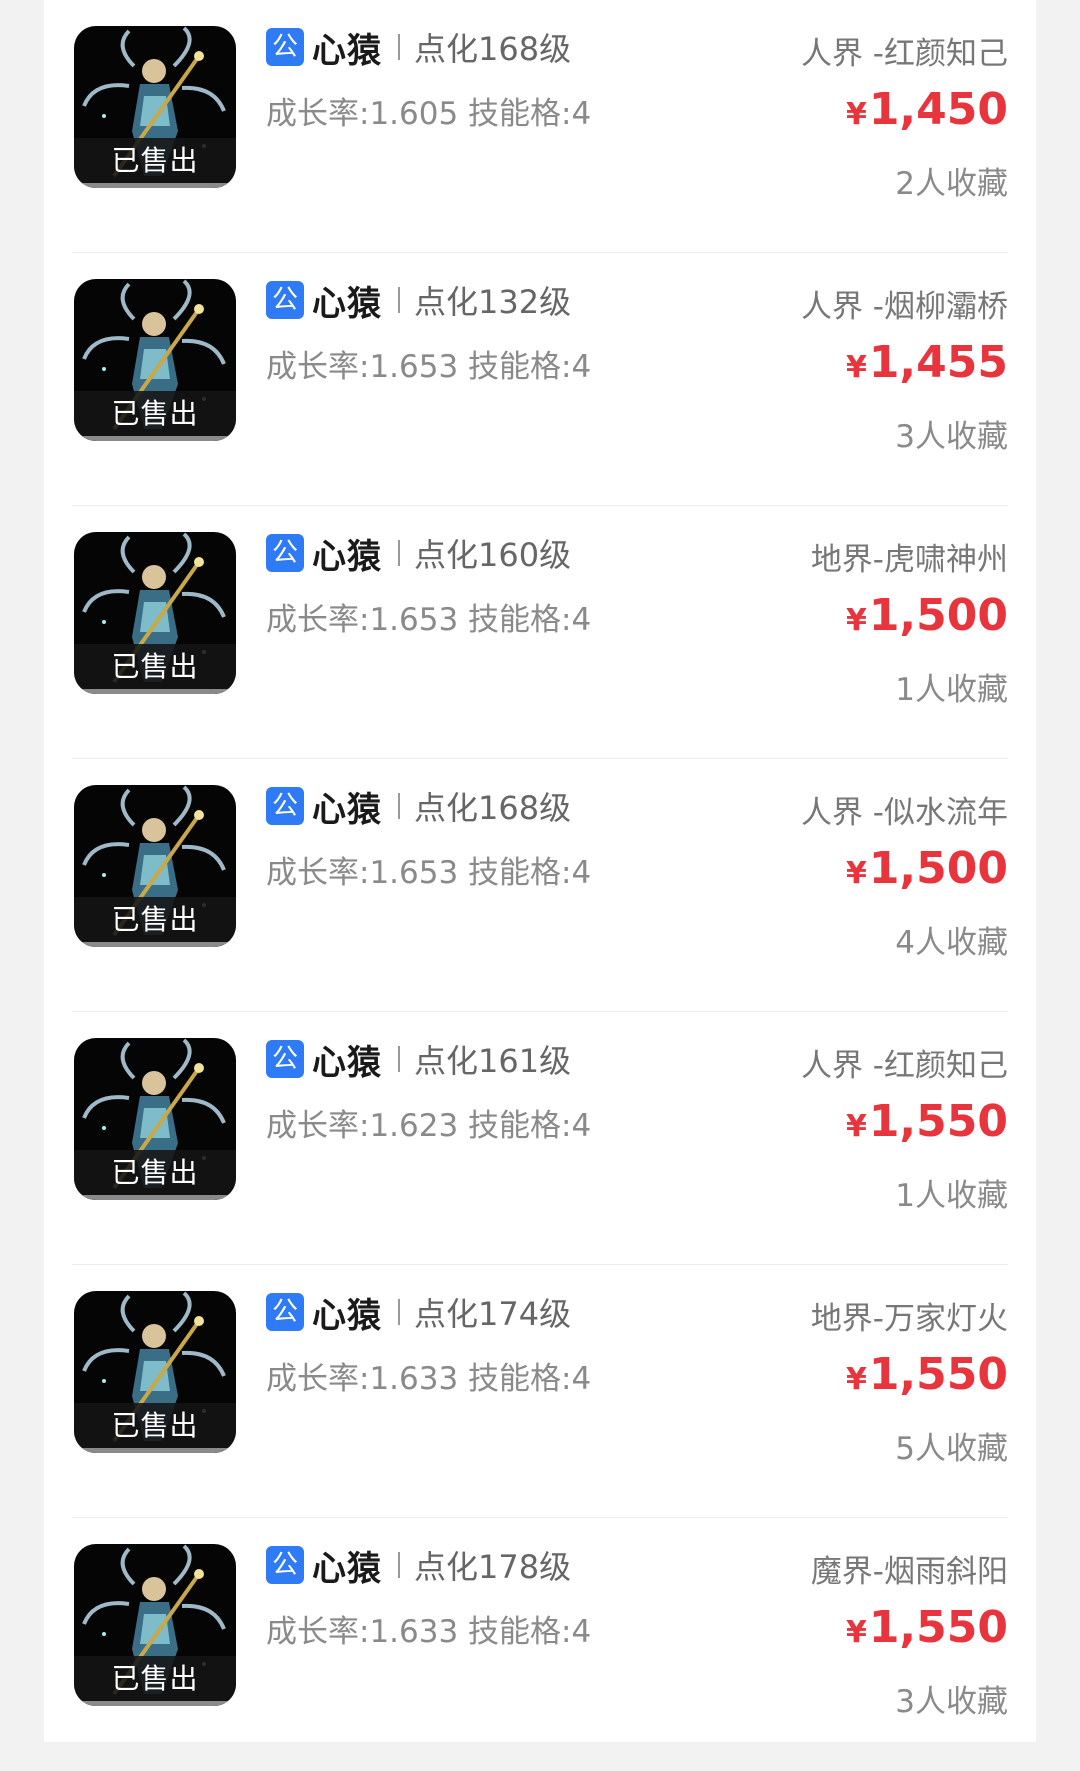  What do you see at coordinates (938, 109) in the screenshot?
I see `price-value: 1,450` at bounding box center [938, 109].